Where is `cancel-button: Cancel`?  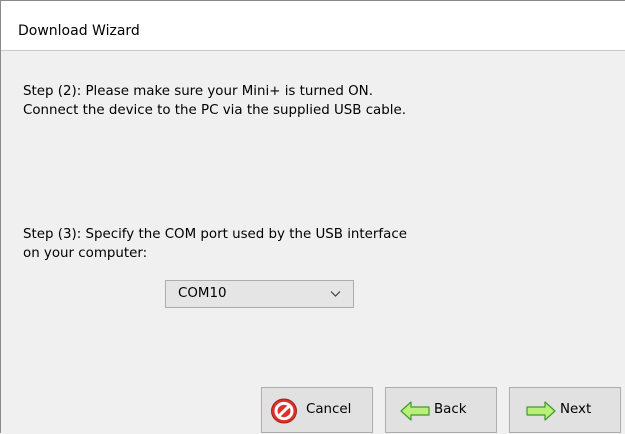
cancel-button: Cancel is located at coordinates (317, 410).